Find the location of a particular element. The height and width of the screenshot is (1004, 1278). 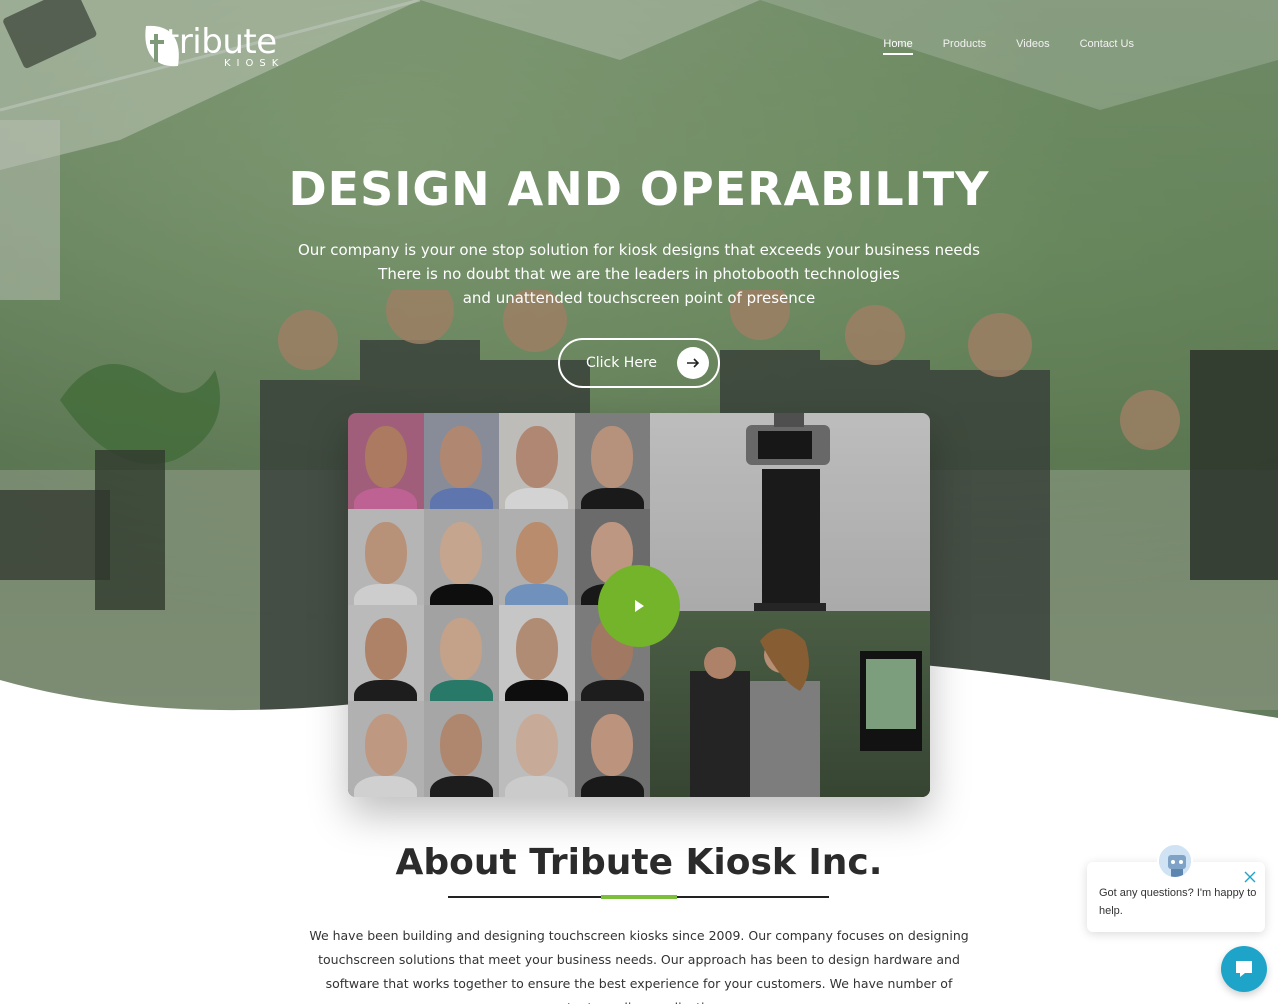

chat-greeting-text: Got any questions? I'm happy to help. is located at coordinates (1178, 902).